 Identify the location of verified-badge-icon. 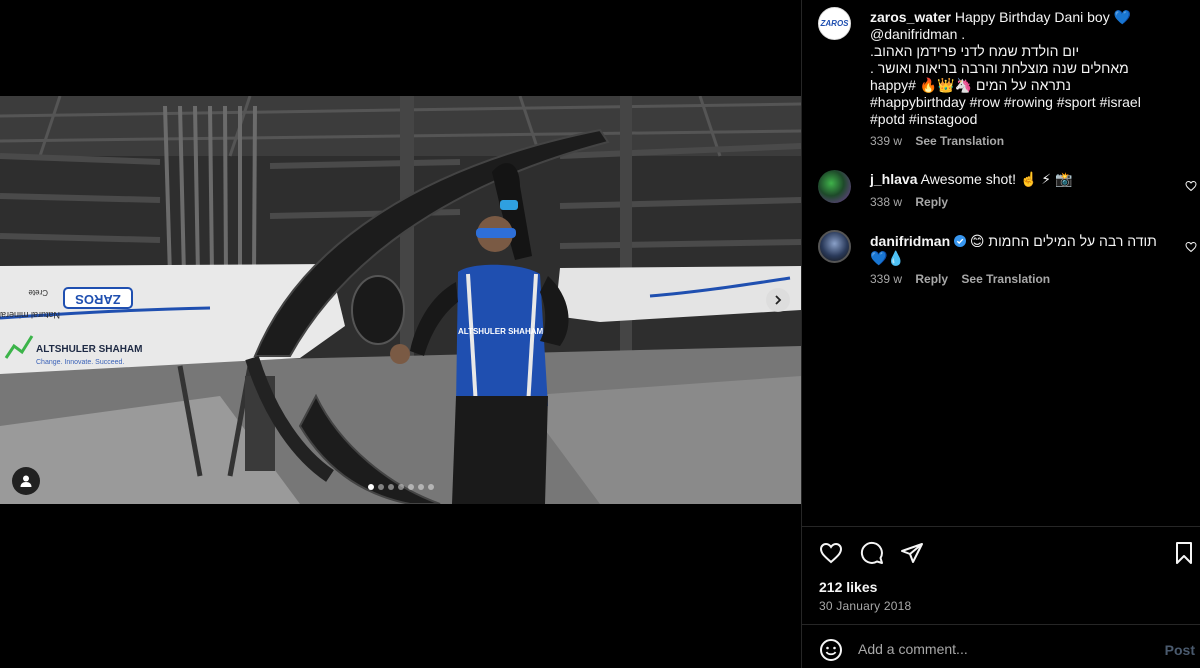
(960, 241).